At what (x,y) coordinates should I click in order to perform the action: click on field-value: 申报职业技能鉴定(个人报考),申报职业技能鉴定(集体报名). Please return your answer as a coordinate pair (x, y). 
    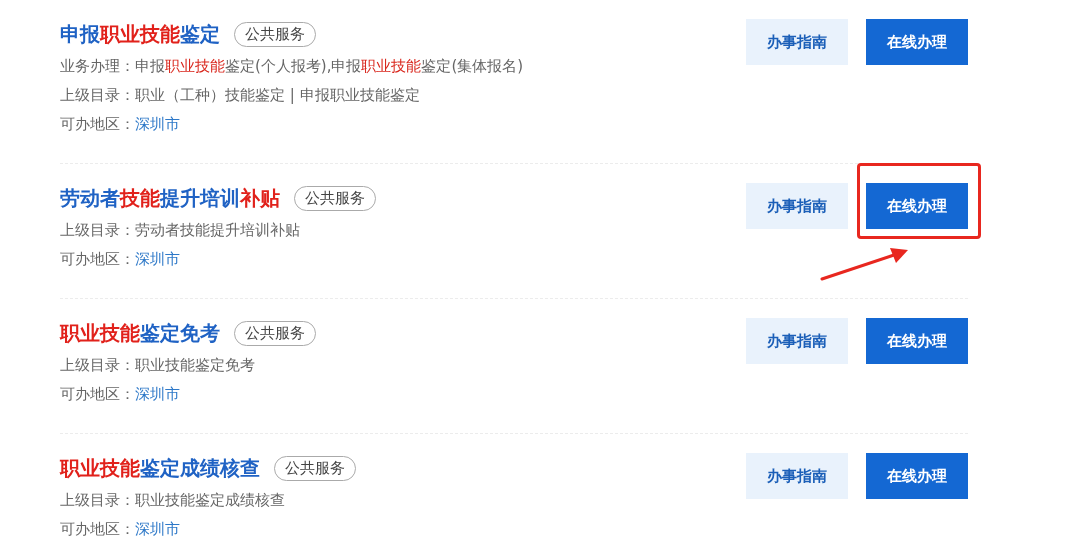
    Looking at the image, I should click on (329, 66).